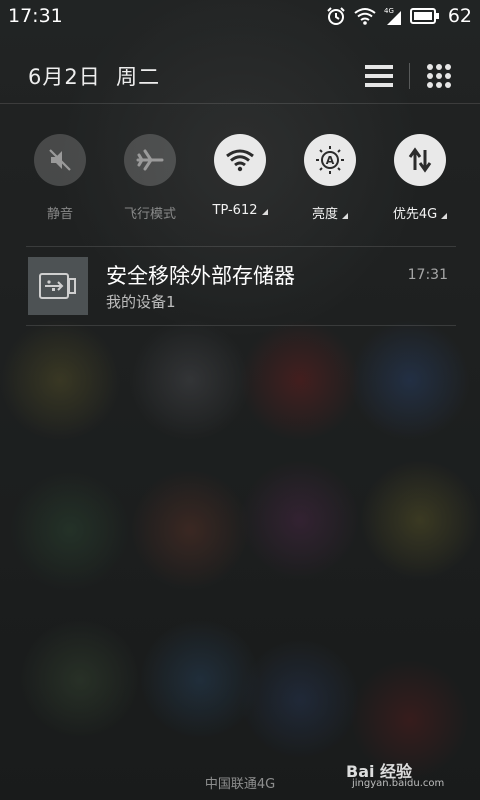 The image size is (480, 800). I want to click on data-label: 优先4G, so click(420, 212).